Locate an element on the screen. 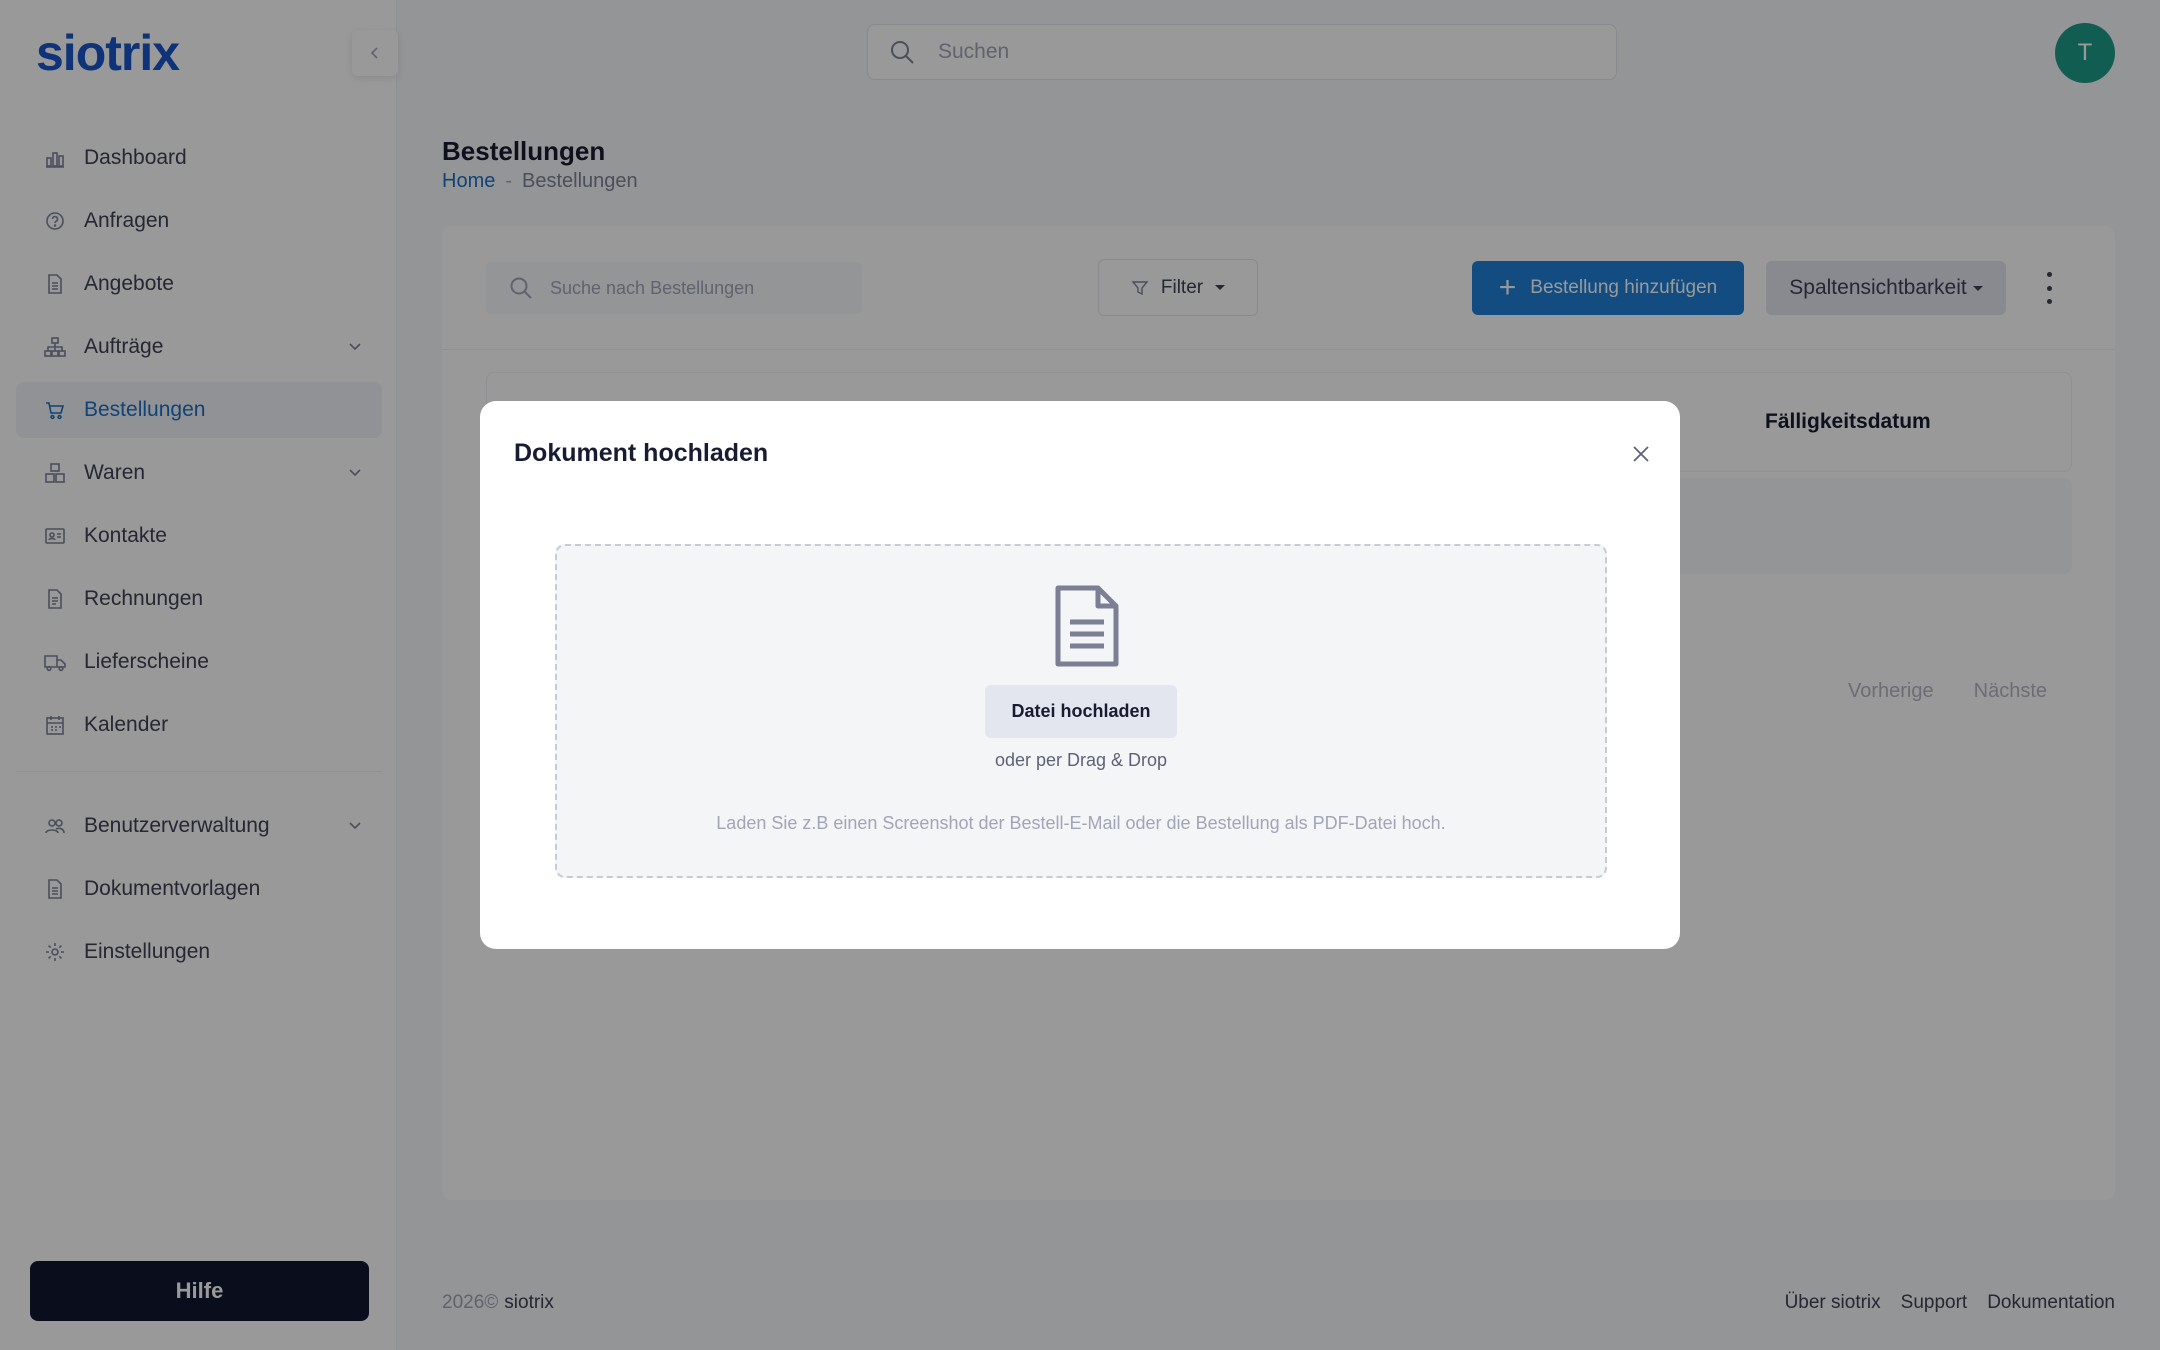 This screenshot has width=2160, height=1350. drag-drop-text: oder per Drag & Drop is located at coordinates (1081, 760).